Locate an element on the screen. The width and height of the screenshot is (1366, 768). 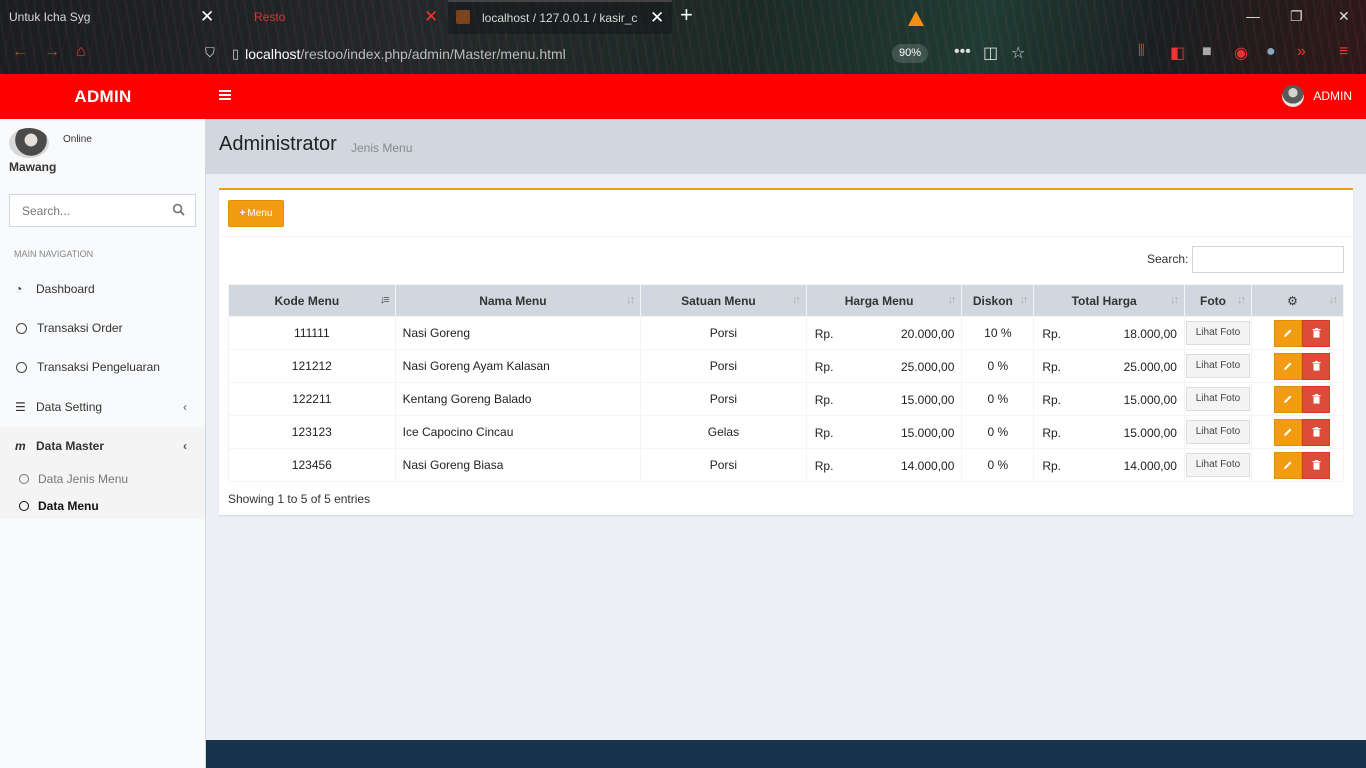
sidebar-subitem-data-jenis-menu: Data Jenis Menu is located at coordinates (102, 479).